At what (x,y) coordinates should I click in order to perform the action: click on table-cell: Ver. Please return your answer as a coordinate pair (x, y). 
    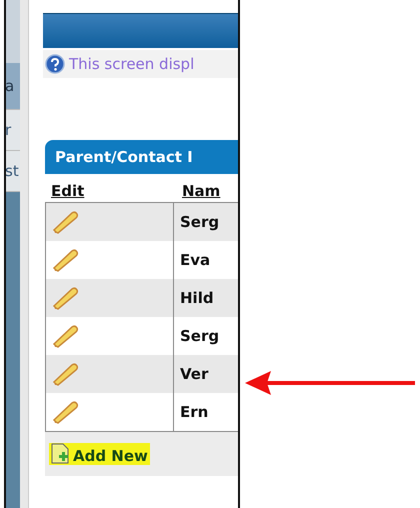
    Looking at the image, I should click on (194, 374).